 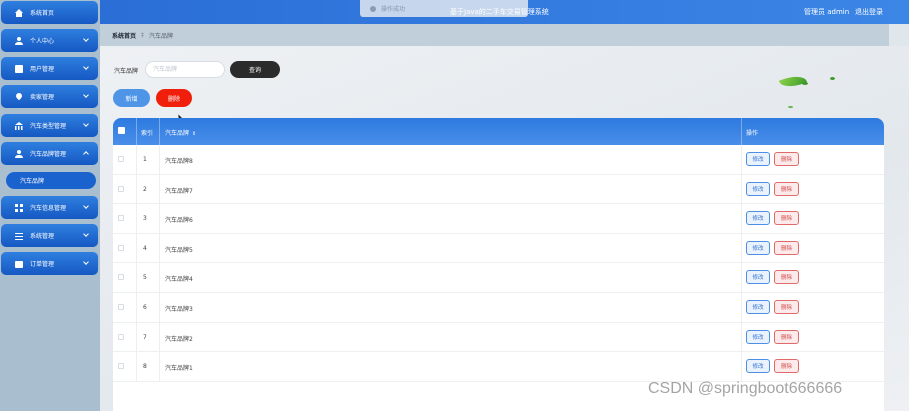 I want to click on table-row: 5 汽车品牌4 修改 删除, so click(x=498, y=278).